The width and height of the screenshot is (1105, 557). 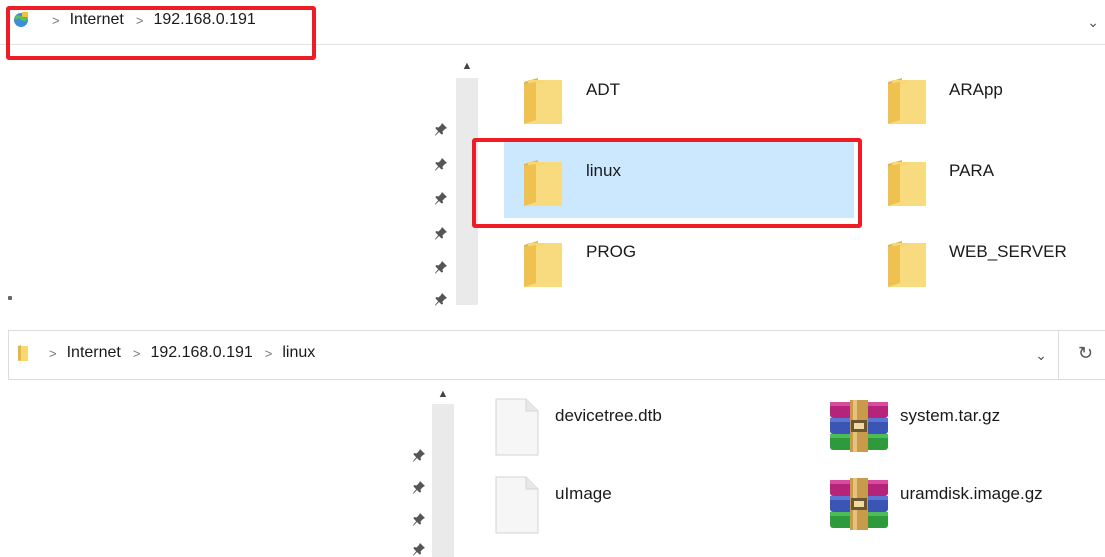 What do you see at coordinates (298, 353) in the screenshot?
I see `breadcrumb-item-linux: linux` at bounding box center [298, 353].